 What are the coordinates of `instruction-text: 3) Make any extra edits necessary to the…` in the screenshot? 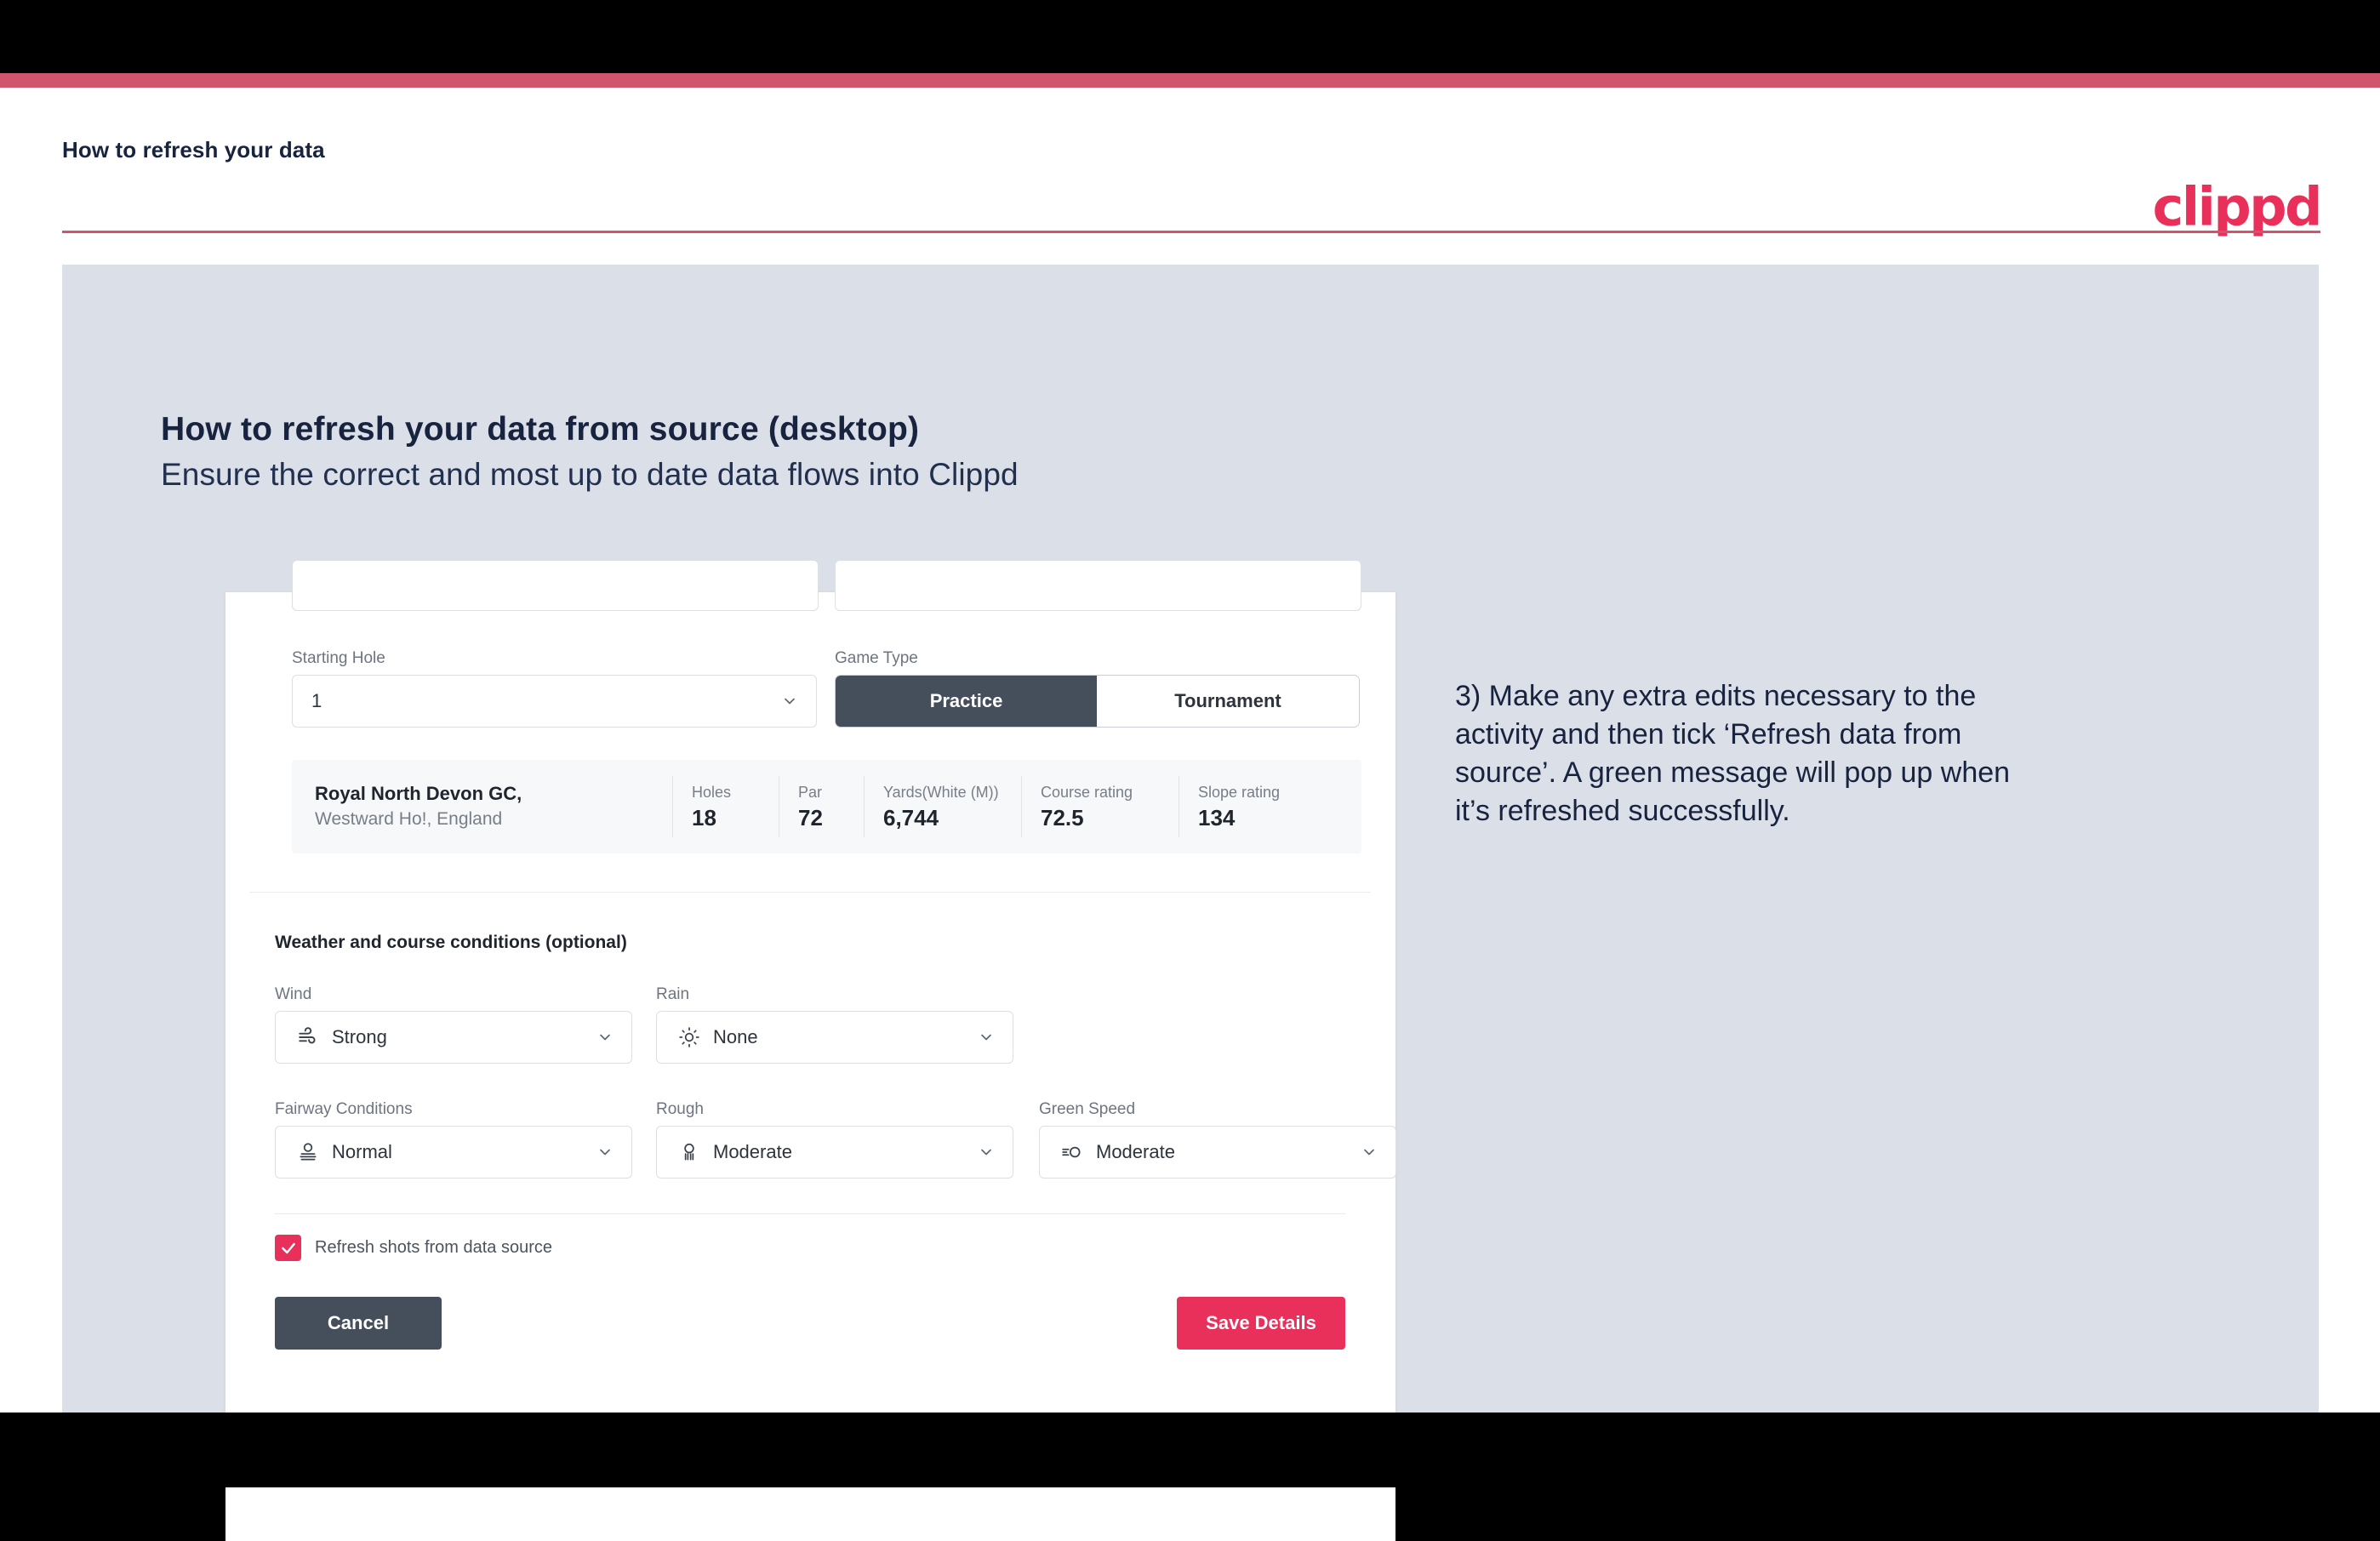 It's located at (1733, 754).